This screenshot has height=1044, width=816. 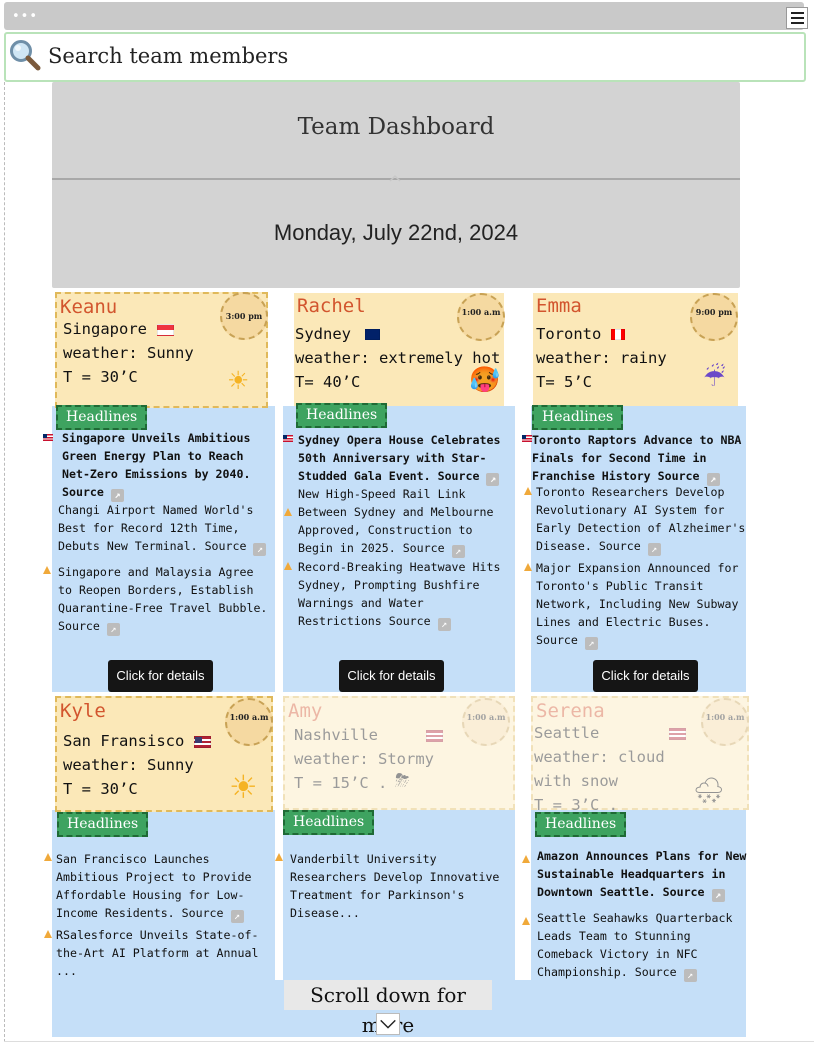 I want to click on member-name: Emma, so click(x=559, y=306).